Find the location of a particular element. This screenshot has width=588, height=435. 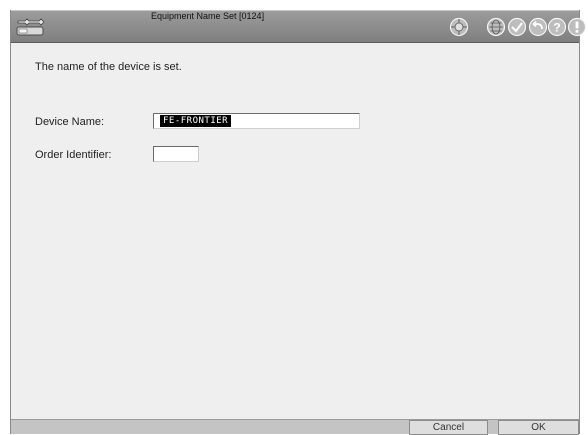

network-icon is located at coordinates (459, 27).